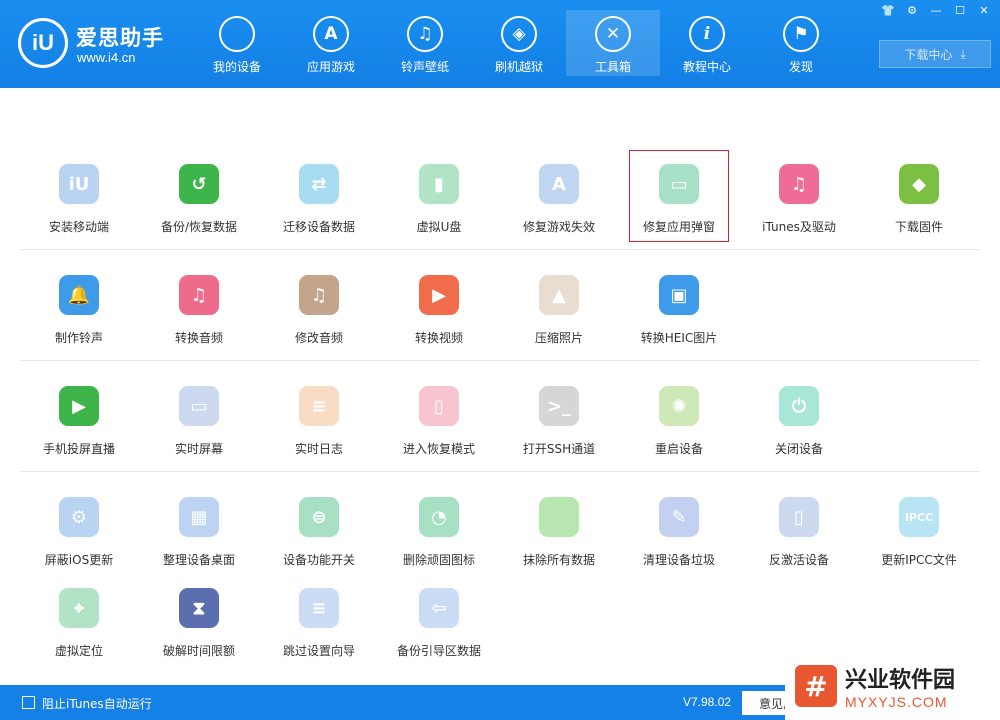  I want to click on nav-toolbox: ✕ 工具箱, so click(613, 43).